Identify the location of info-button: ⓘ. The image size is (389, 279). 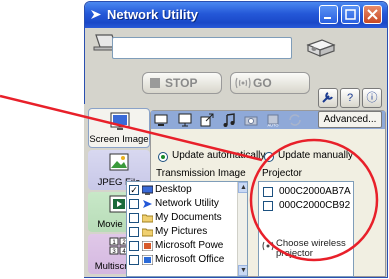
(372, 98).